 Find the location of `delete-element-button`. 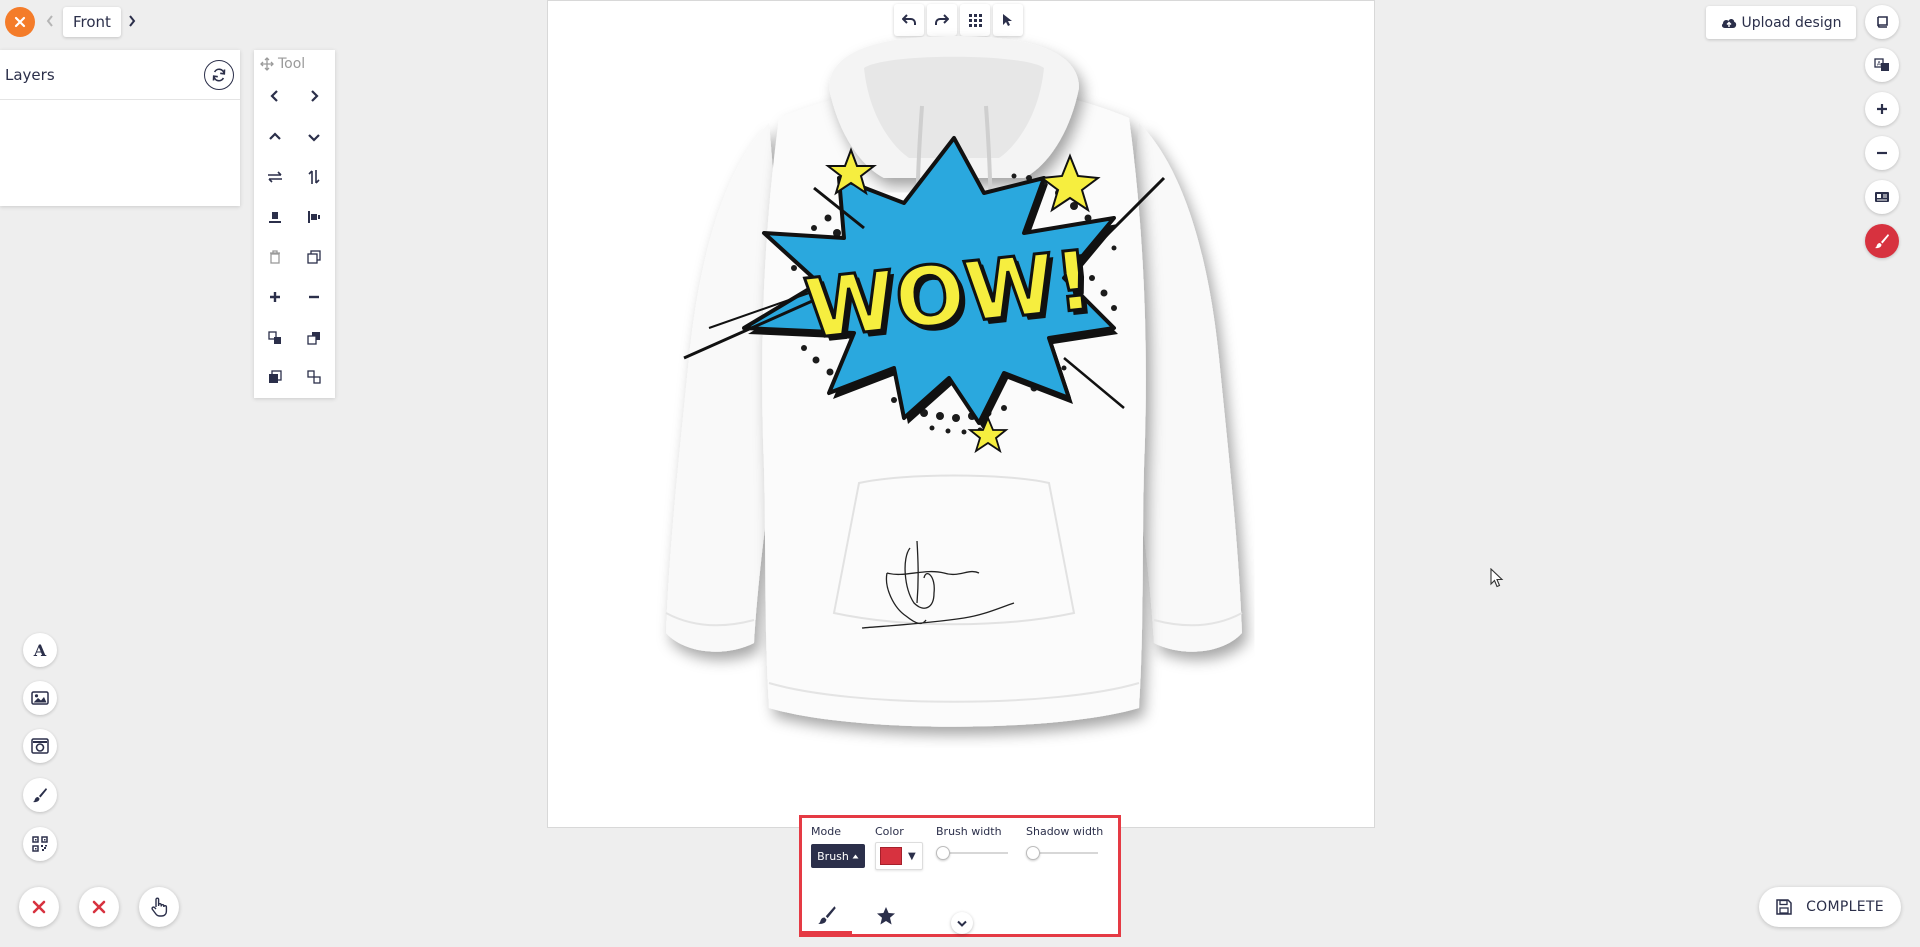

delete-element-button is located at coordinates (275, 257).